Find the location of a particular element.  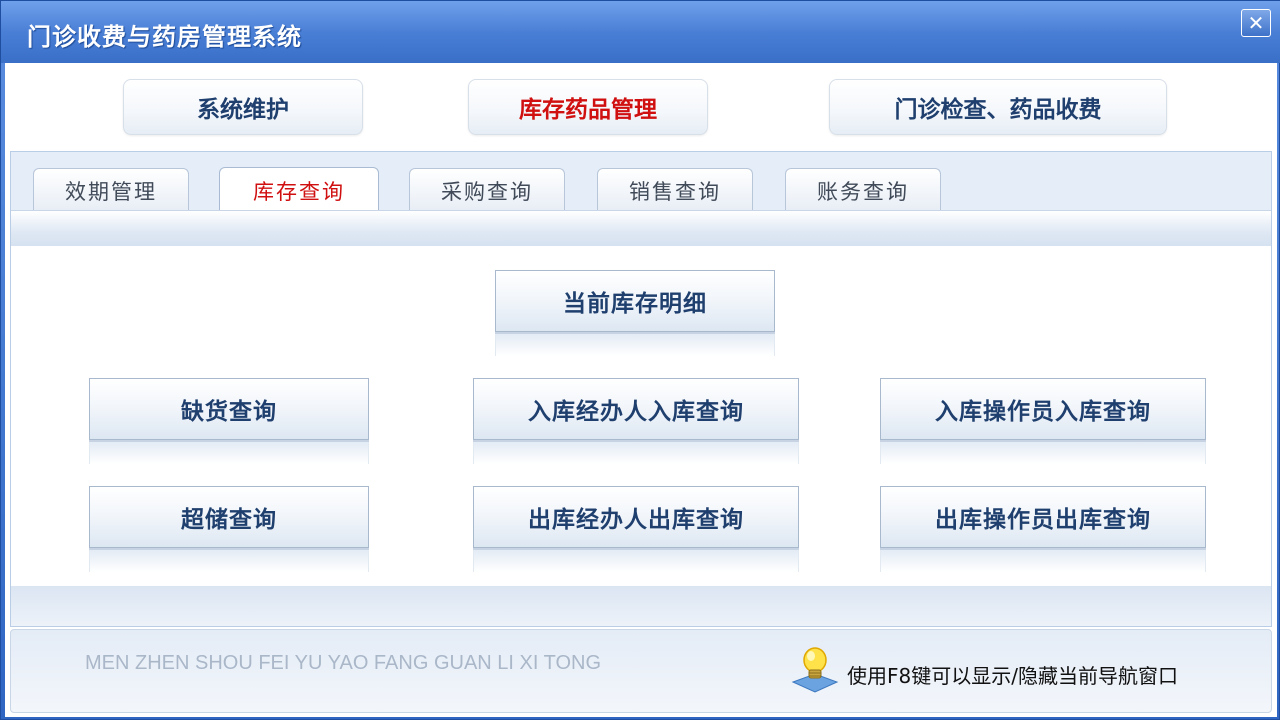

tab-accounts-query: 账务查询 is located at coordinates (863, 190).